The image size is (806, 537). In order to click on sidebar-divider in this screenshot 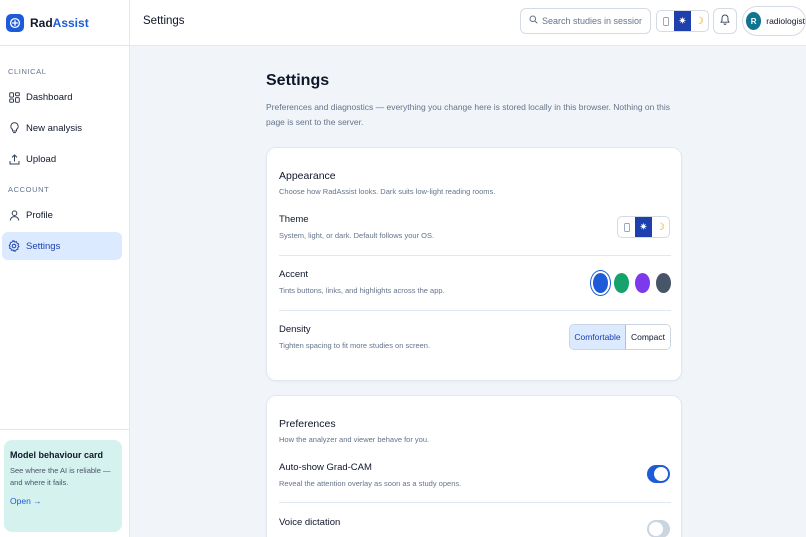, I will do `click(65, 429)`.